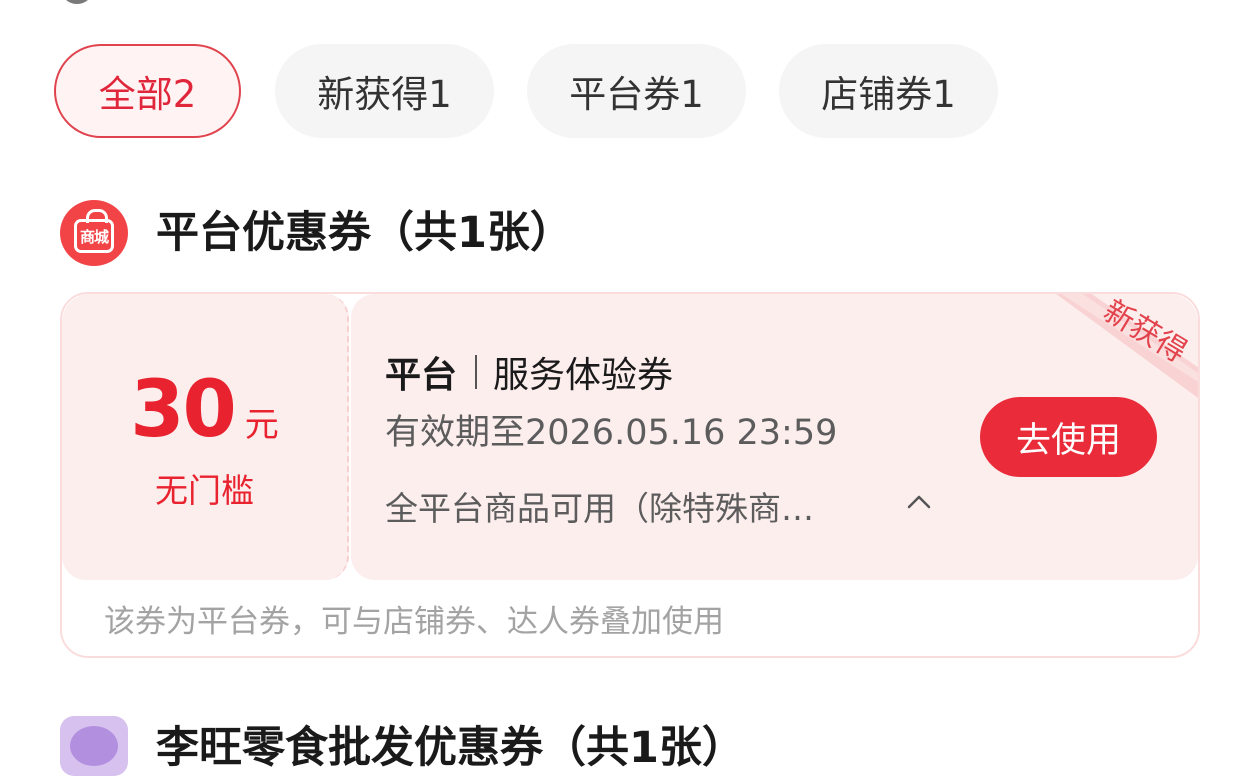  What do you see at coordinates (183, 410) in the screenshot?
I see `coupon-amount: 30` at bounding box center [183, 410].